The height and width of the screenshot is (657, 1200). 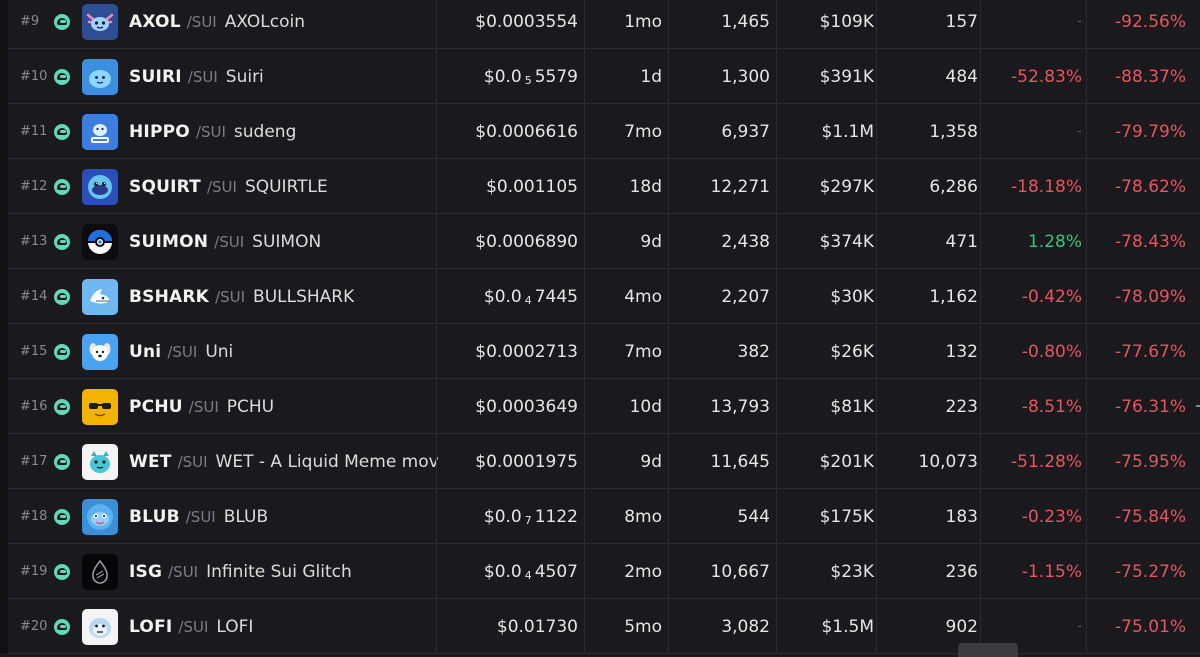 I want to click on token-pair: SUIRI /SUI Suiri, so click(x=294, y=76).